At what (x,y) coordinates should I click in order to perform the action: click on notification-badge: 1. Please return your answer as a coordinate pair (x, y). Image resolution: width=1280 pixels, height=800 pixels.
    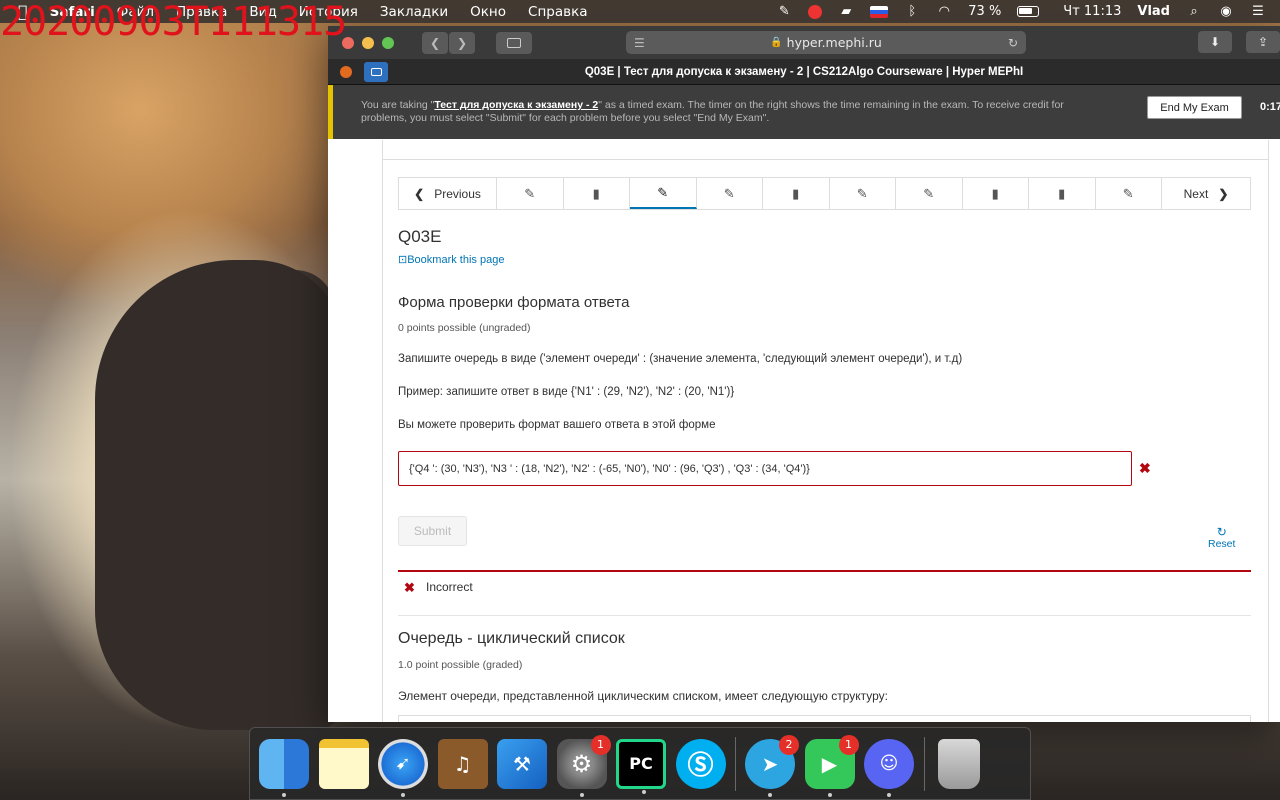
    Looking at the image, I should click on (600, 744).